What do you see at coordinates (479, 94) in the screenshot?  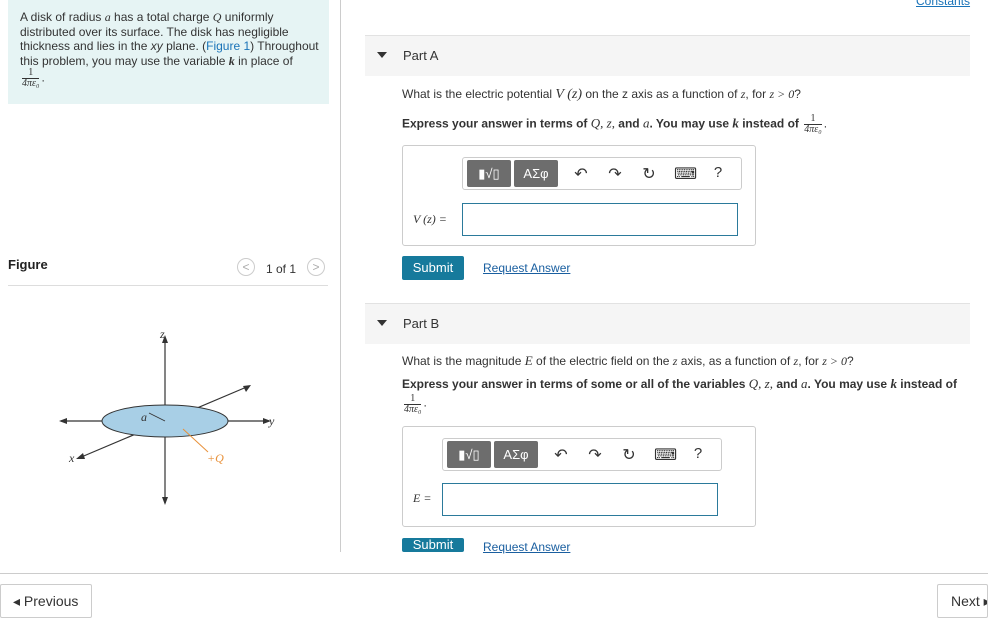 I see `question-text: What is the electric potential` at bounding box center [479, 94].